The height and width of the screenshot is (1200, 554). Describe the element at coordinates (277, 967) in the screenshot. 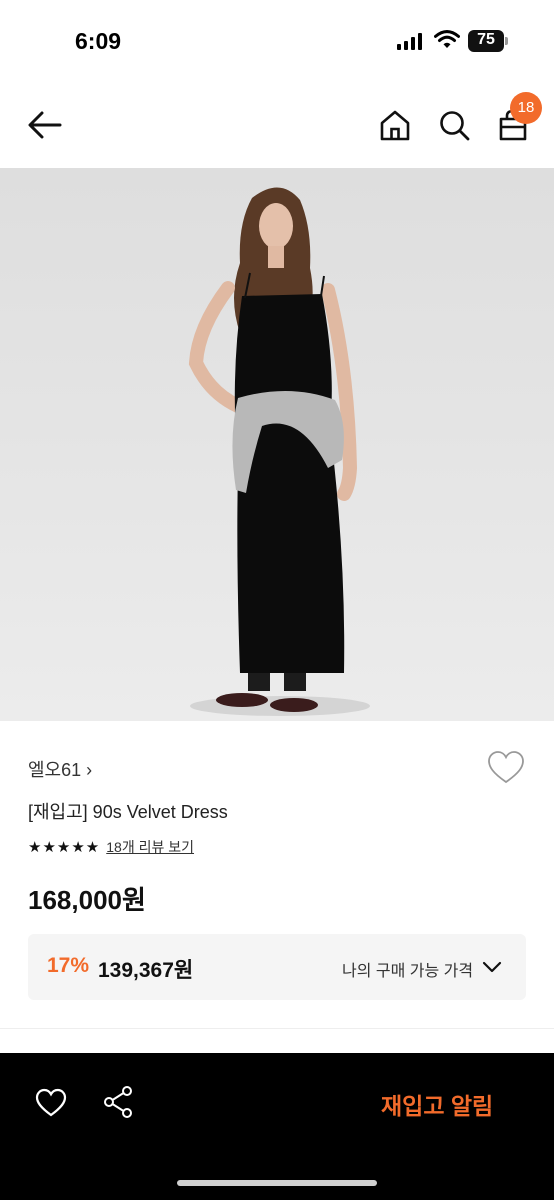

I see `discount-box: 17% 139,367원 나의 구매 가능 가격` at that location.